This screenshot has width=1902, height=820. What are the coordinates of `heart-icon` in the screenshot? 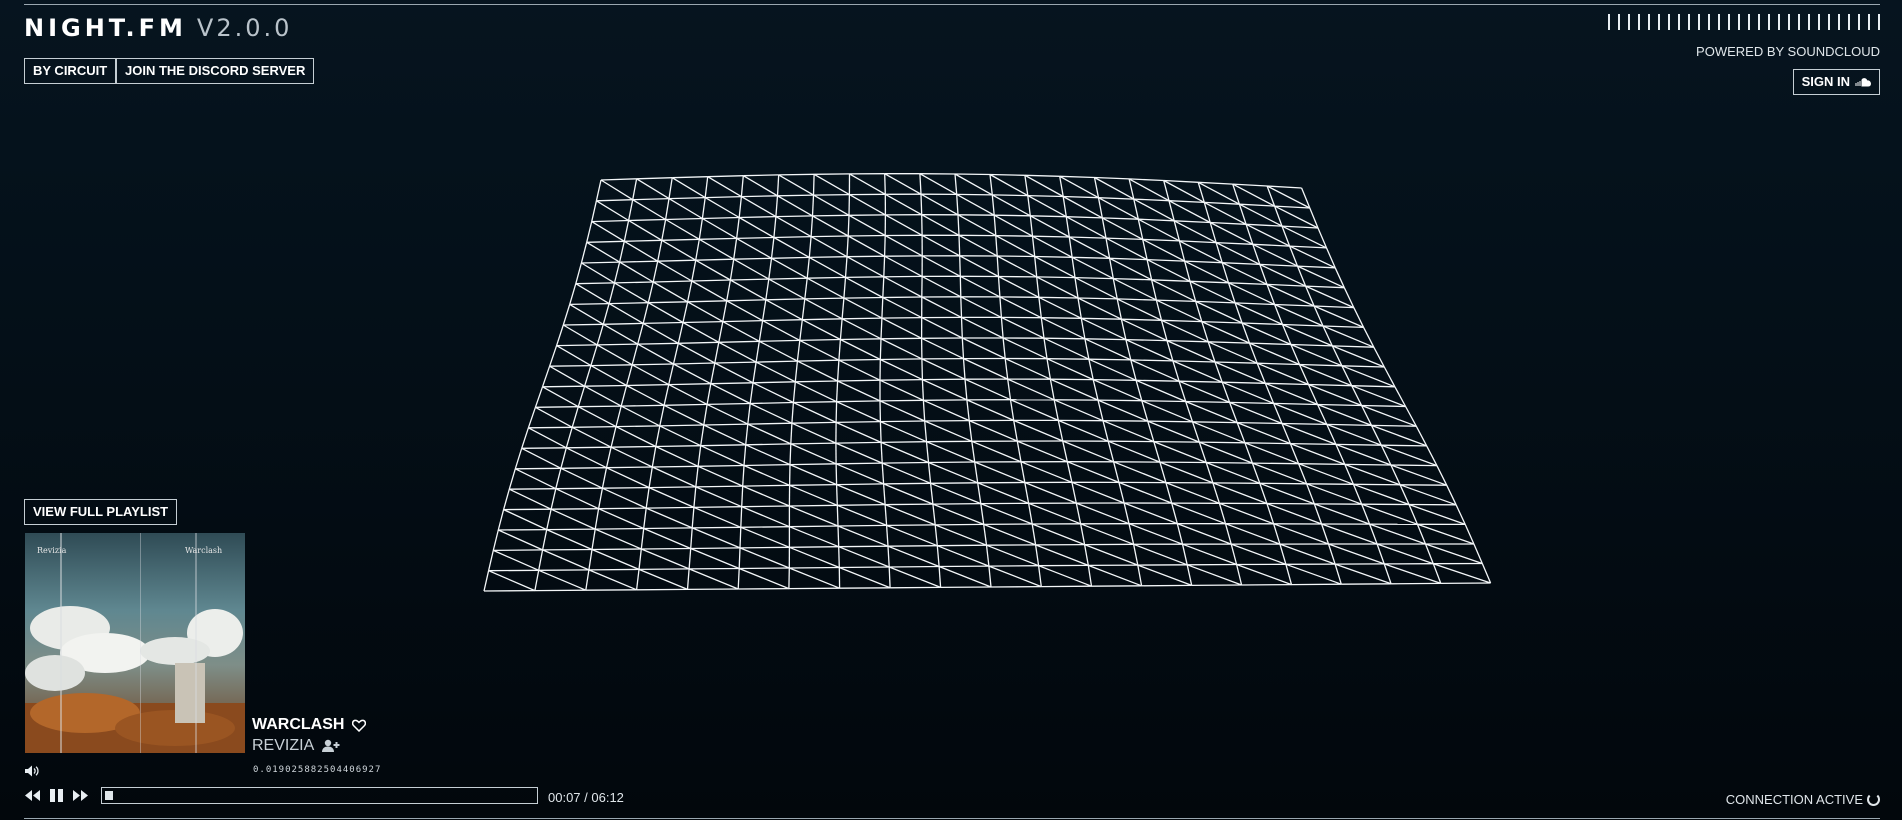 It's located at (359, 725).